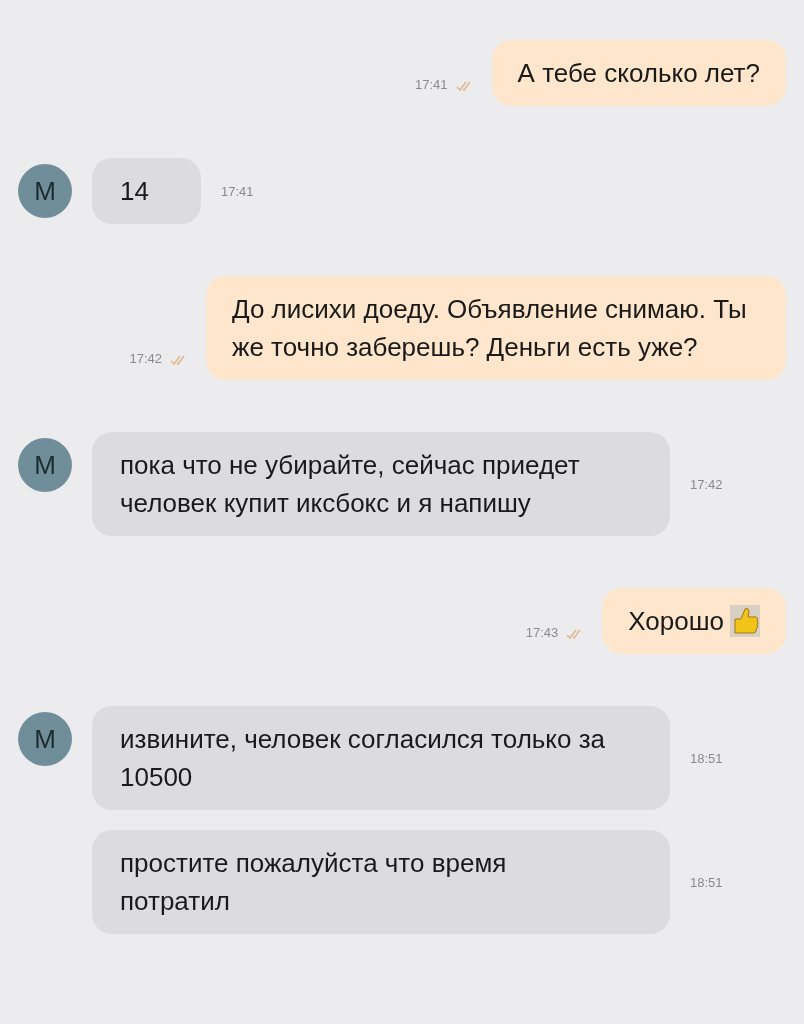  Describe the element at coordinates (350, 484) in the screenshot. I see `message-text: пока что не убирайте, сейчас приедет человек купит иксбокс и я напишу` at that location.